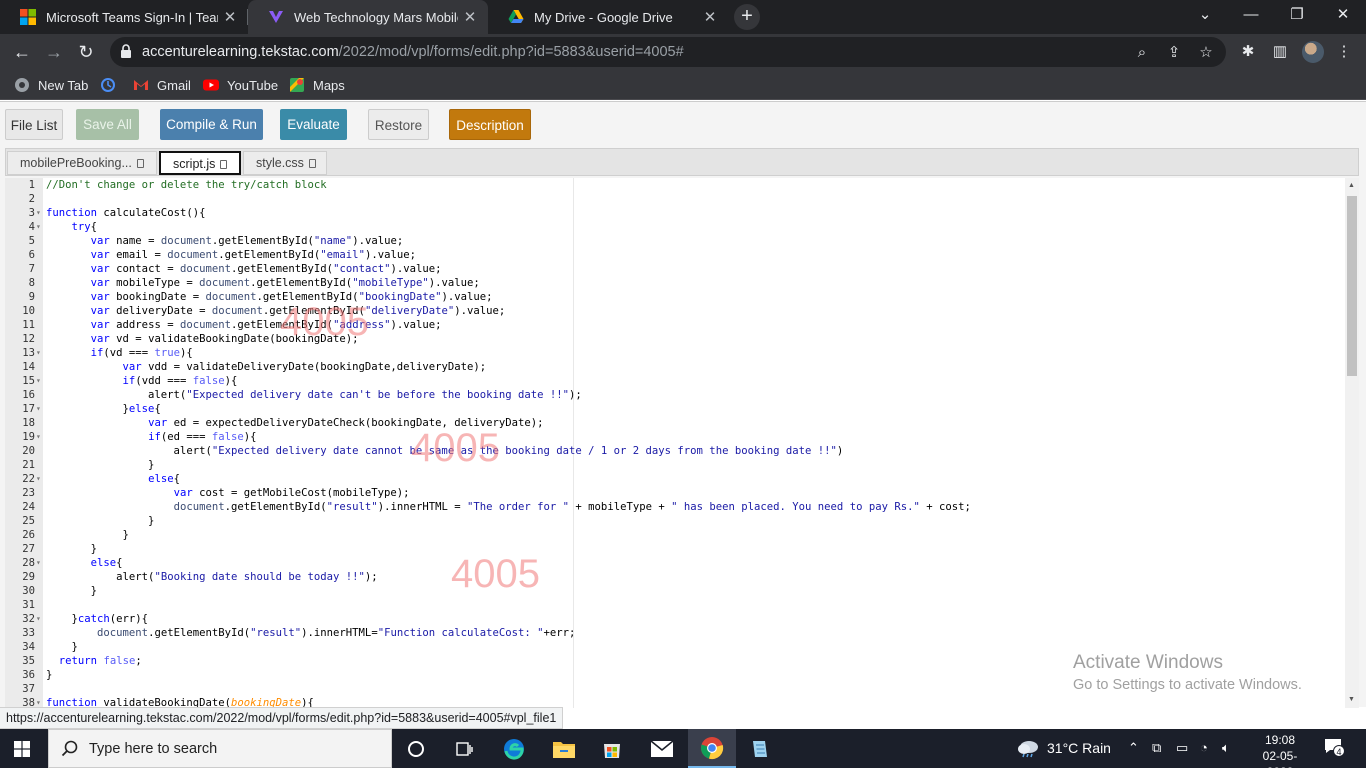 This screenshot has width=1366, height=780. What do you see at coordinates (1142, 53) in the screenshot?
I see `zoom-icon: ⌕` at bounding box center [1142, 53].